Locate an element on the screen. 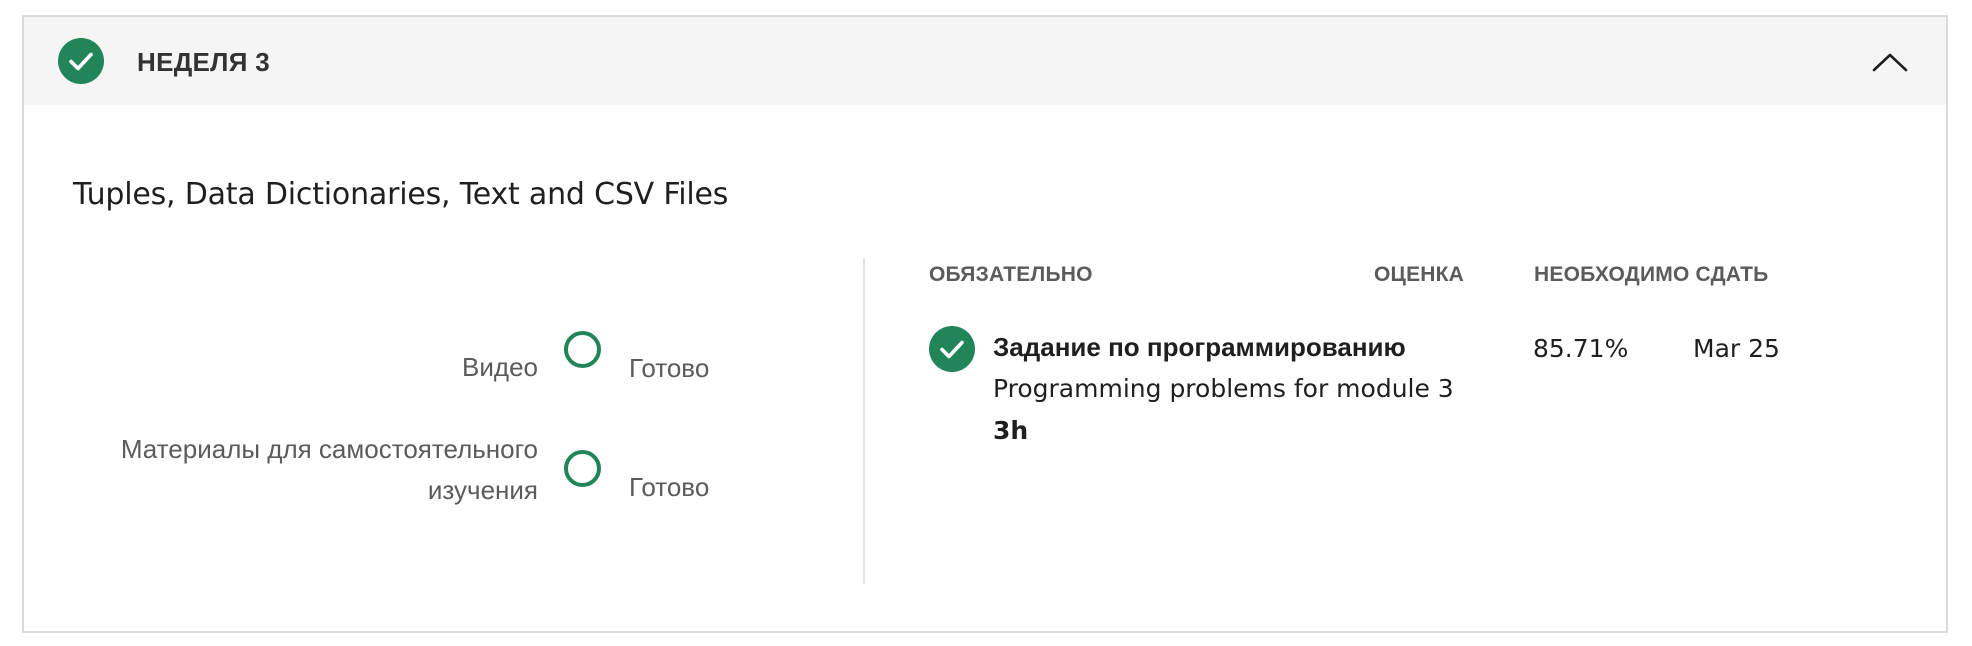 Image resolution: width=1972 pixels, height=646 pixels. material-label-readings-line1: Материалы для самостоятельного is located at coordinates (329, 449).